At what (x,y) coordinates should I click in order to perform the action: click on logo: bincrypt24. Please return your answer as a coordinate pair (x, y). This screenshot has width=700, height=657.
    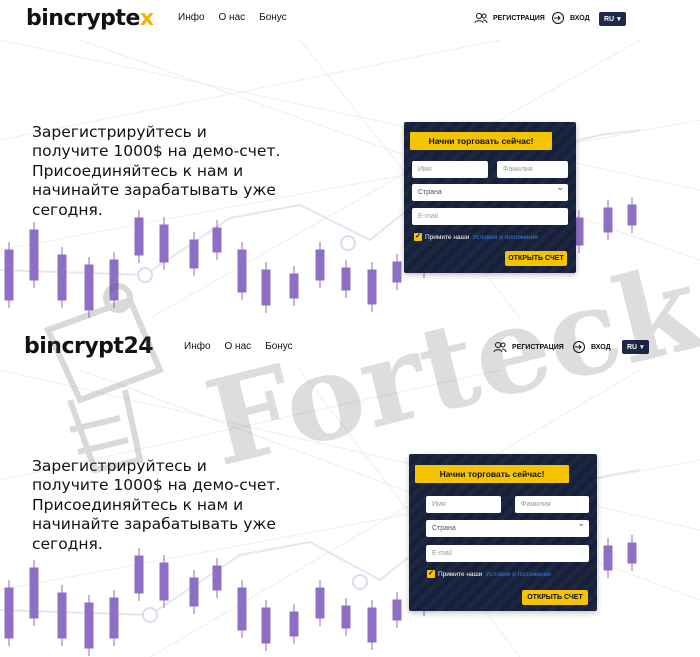
    Looking at the image, I should click on (89, 346).